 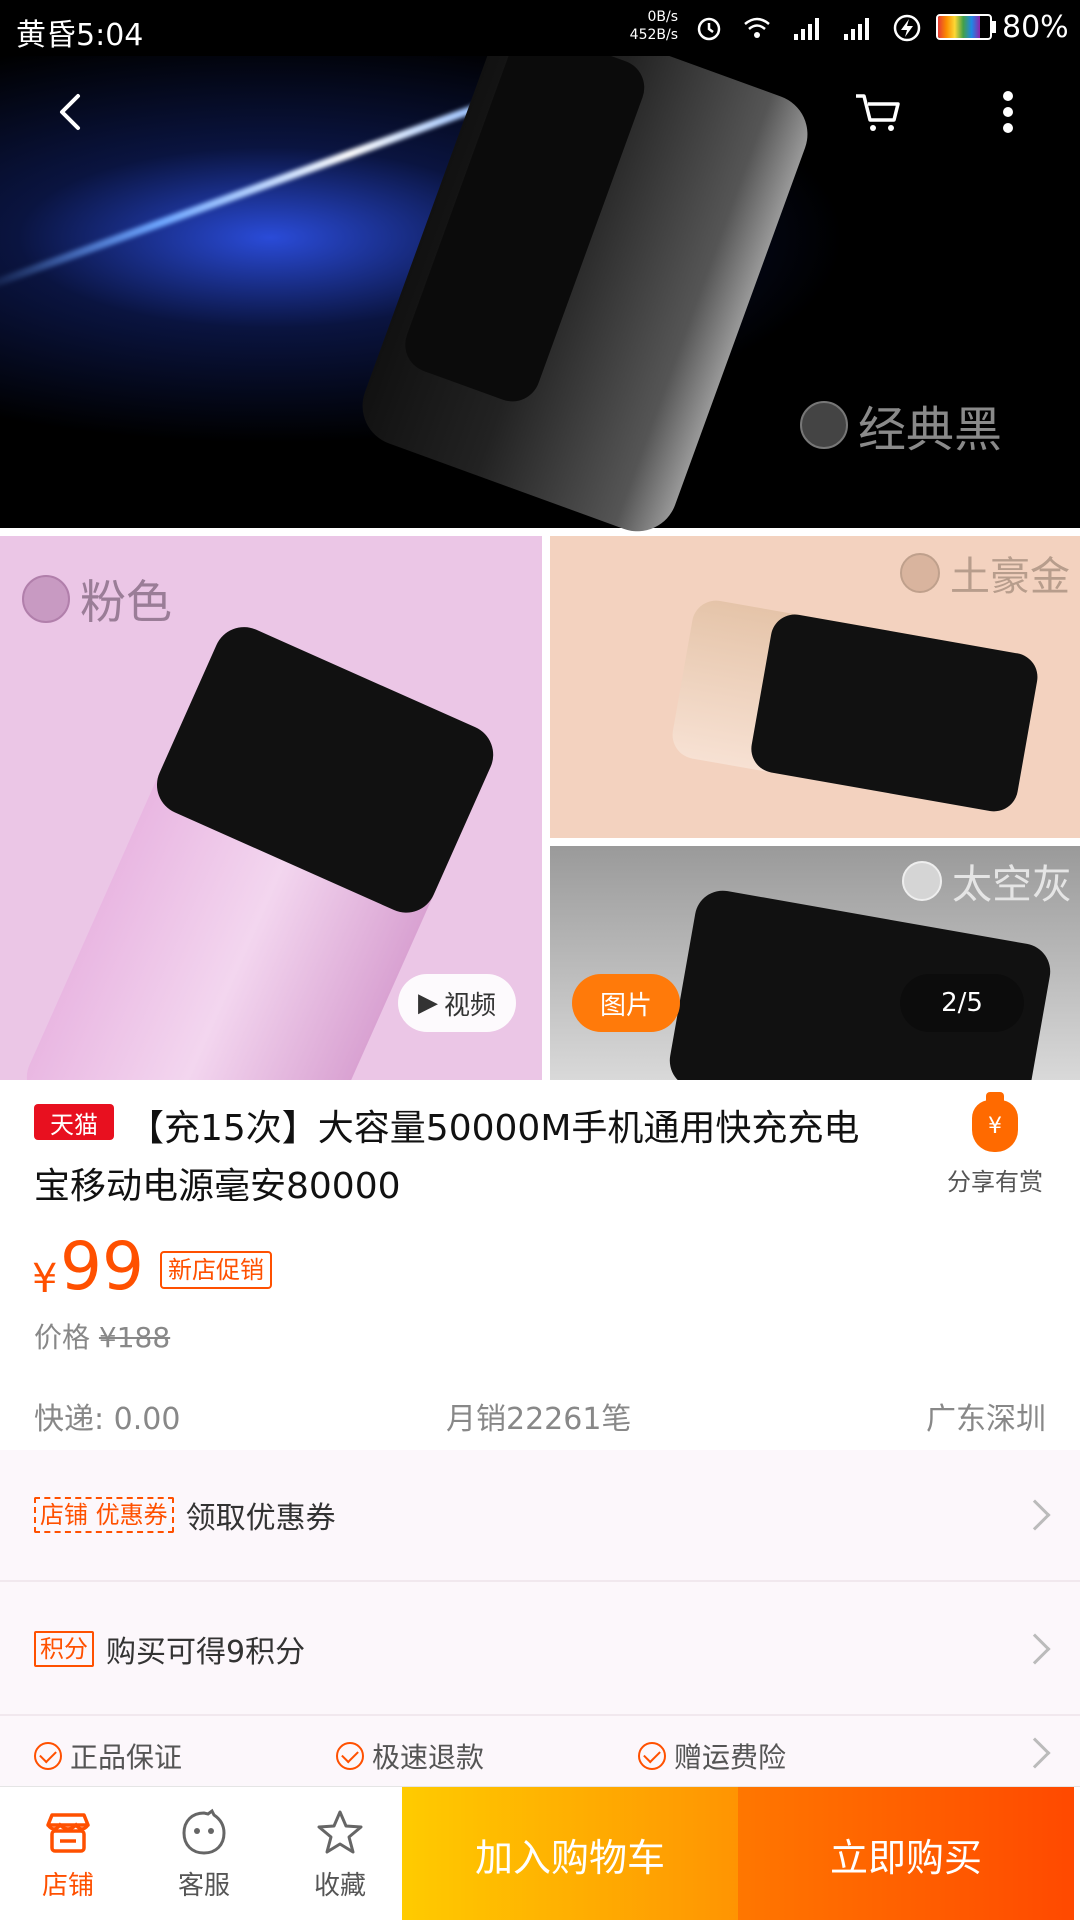 I want to click on wifi-icon, so click(x=757, y=27).